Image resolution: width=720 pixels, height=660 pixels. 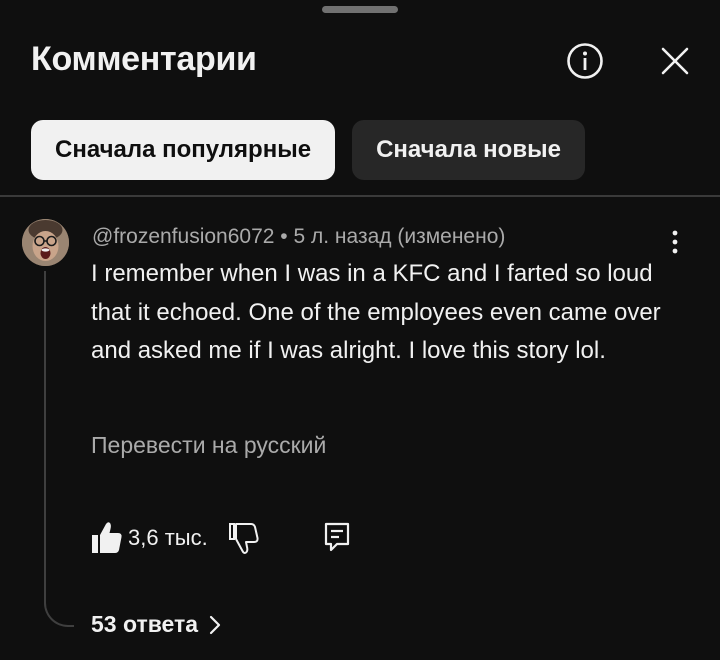 I want to click on dislike-button, so click(x=243, y=538).